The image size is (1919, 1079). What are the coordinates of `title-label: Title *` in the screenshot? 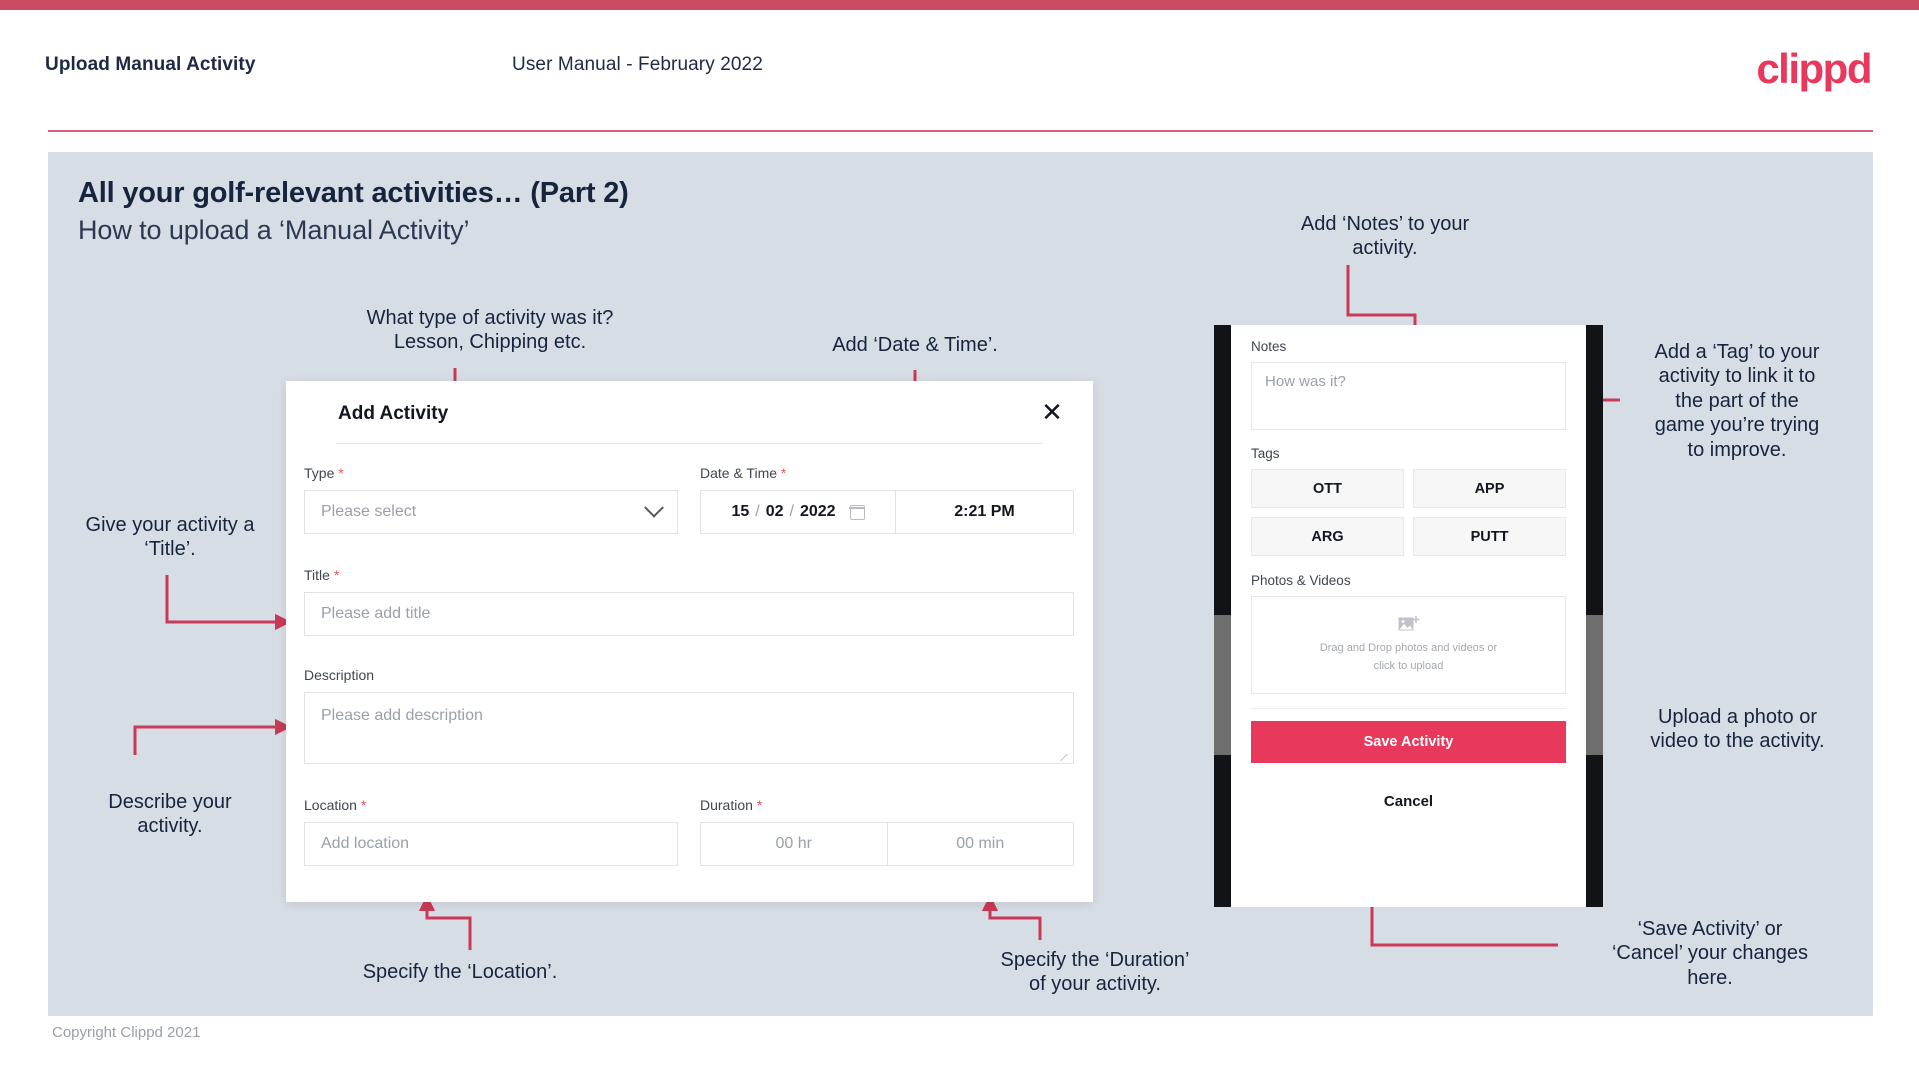 It's located at (689, 575).